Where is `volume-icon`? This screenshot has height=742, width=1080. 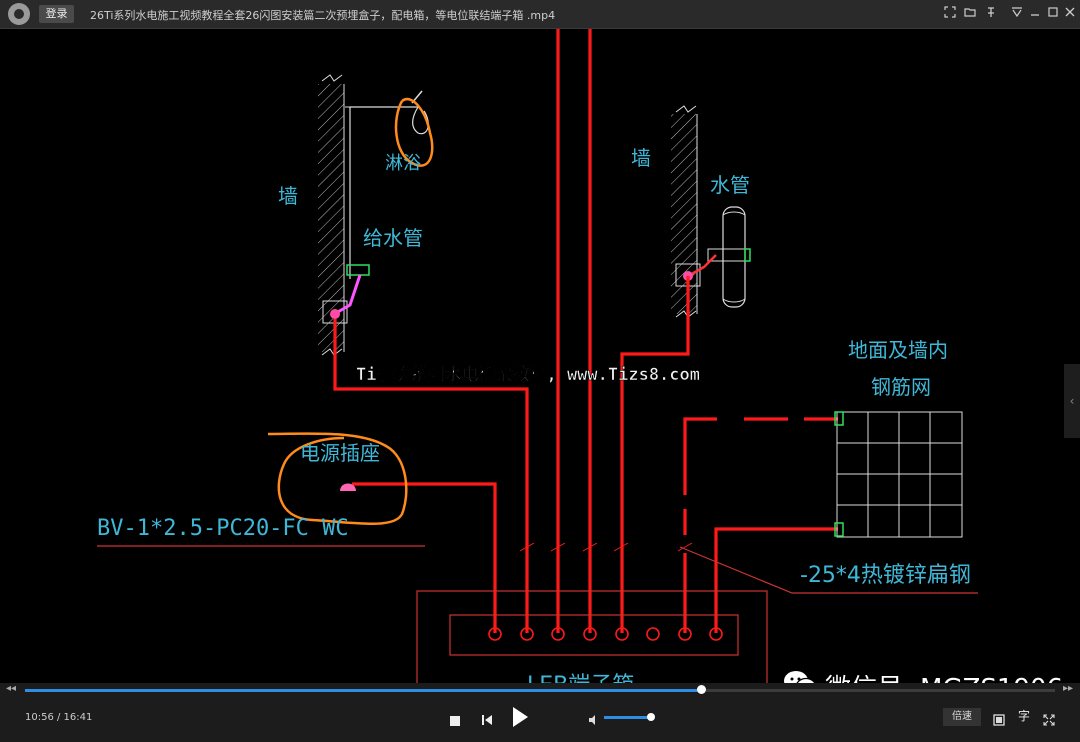 volume-icon is located at coordinates (594, 718).